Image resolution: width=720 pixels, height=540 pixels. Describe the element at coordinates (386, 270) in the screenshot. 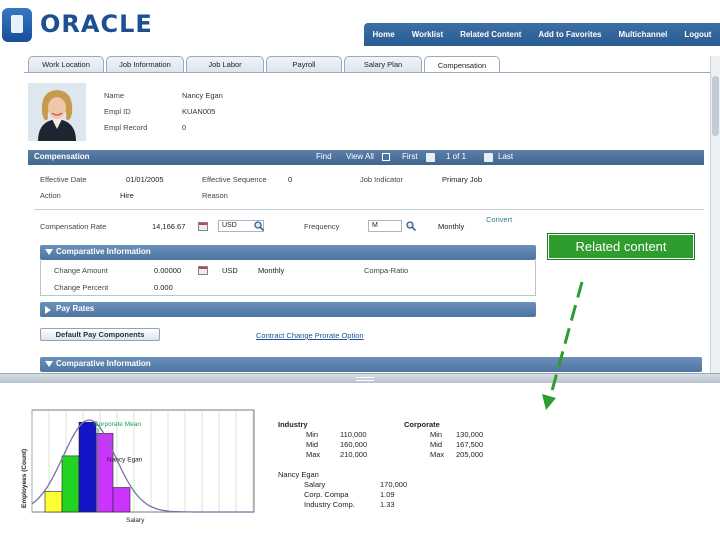

I see `compa-ratio-label: Compa-Ratio` at that location.